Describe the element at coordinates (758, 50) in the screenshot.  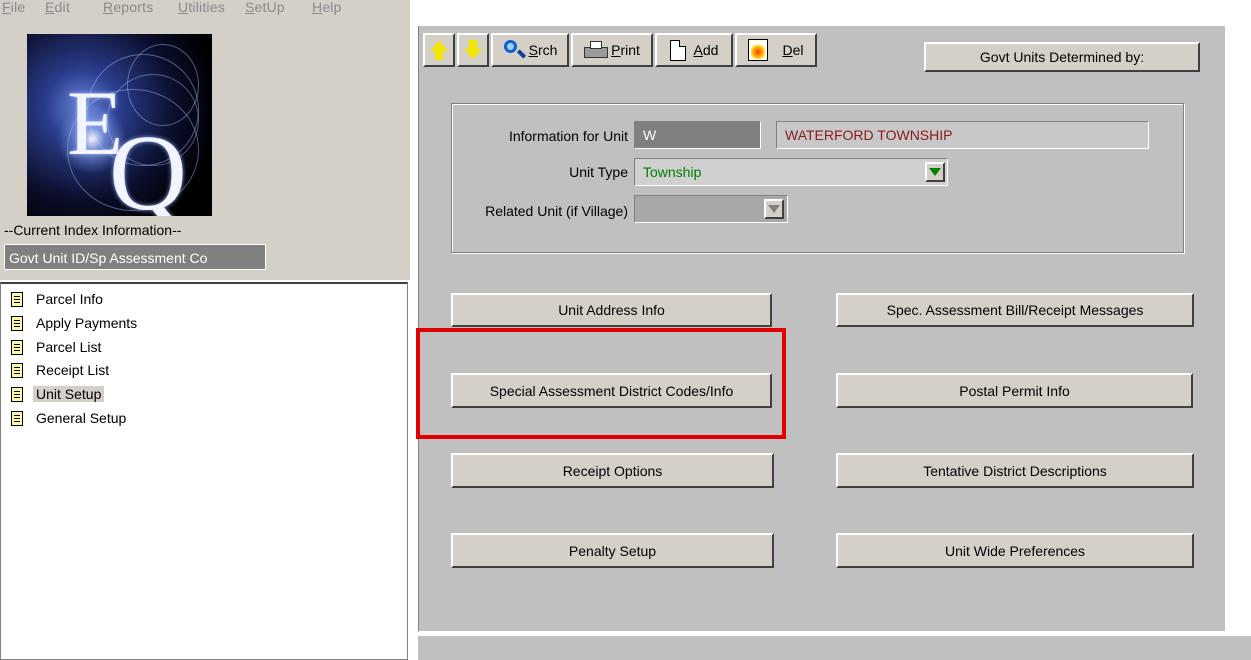
I see `delete-page-icon` at that location.